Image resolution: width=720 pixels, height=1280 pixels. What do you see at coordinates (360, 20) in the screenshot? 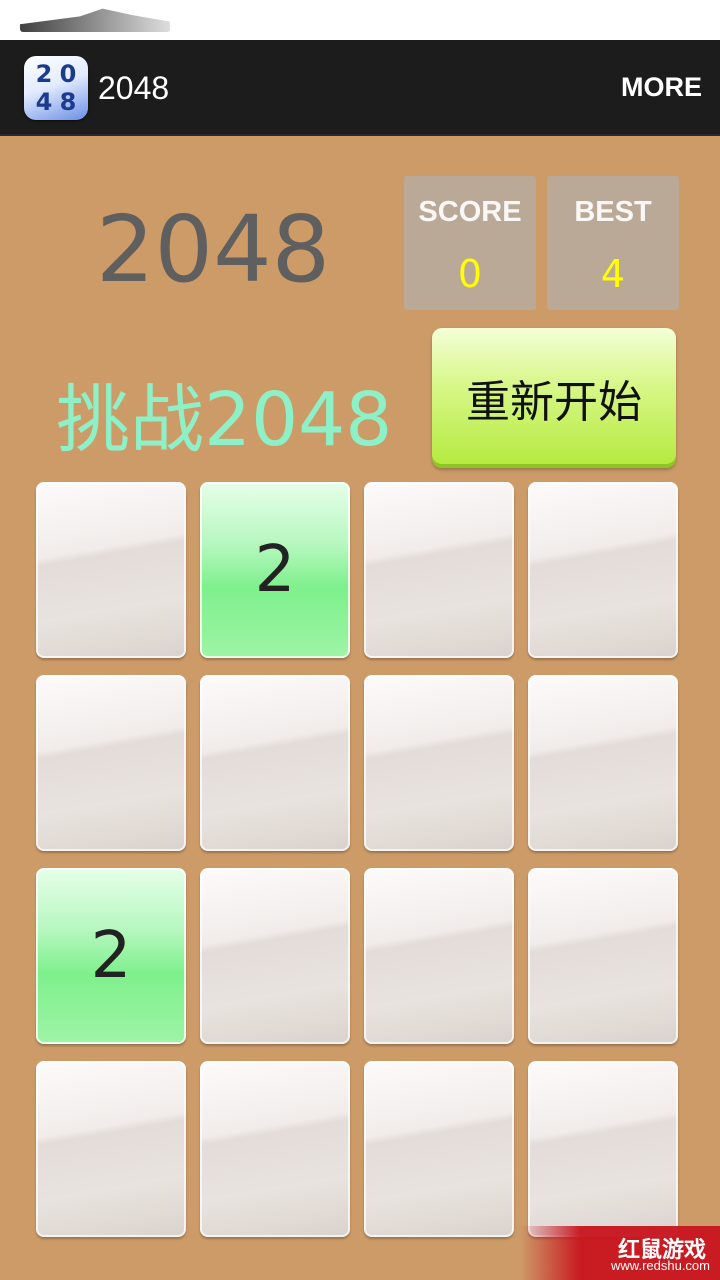
I see `status-bar` at bounding box center [360, 20].